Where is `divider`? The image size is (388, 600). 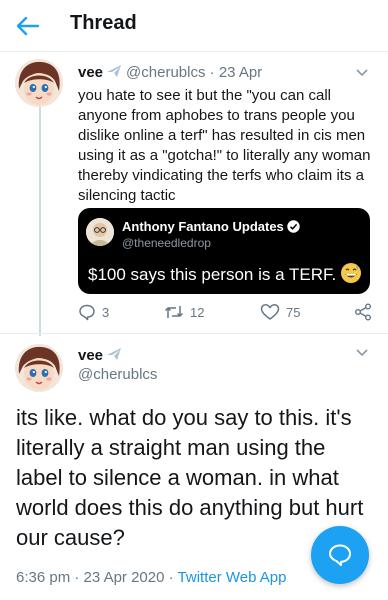
divider is located at coordinates (194, 333).